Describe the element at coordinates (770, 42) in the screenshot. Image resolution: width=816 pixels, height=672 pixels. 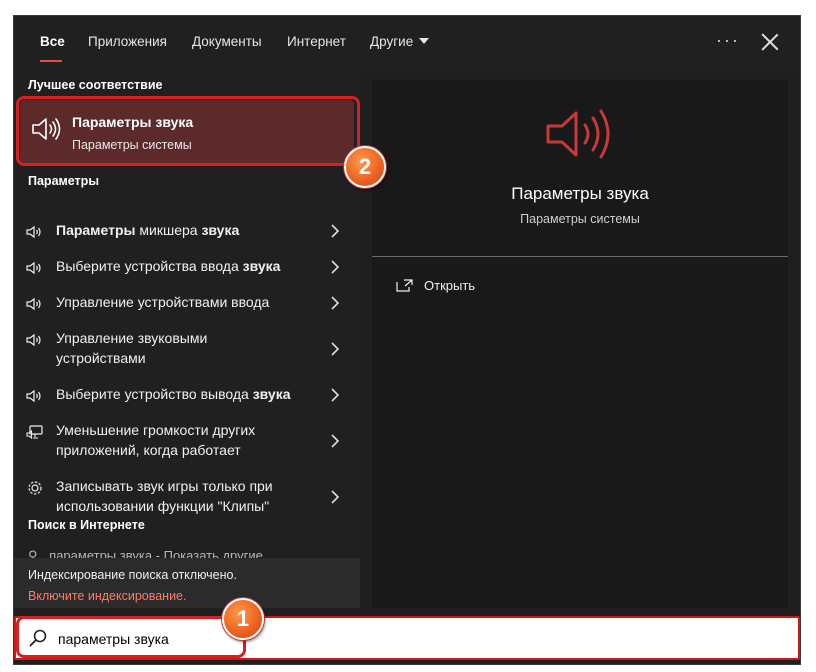
I see `close-icon` at that location.